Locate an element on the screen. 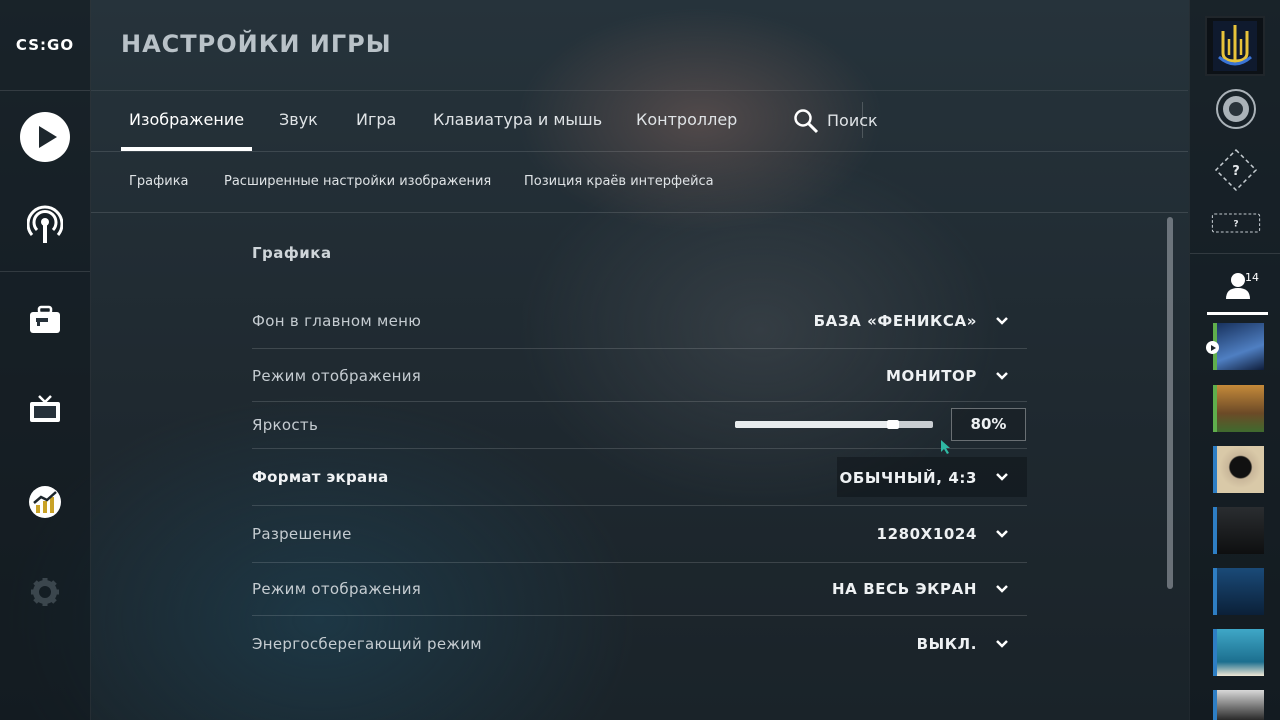 This screenshot has width=1280, height=720. right-sidebar: ? ? 14 is located at coordinates (1234, 360).